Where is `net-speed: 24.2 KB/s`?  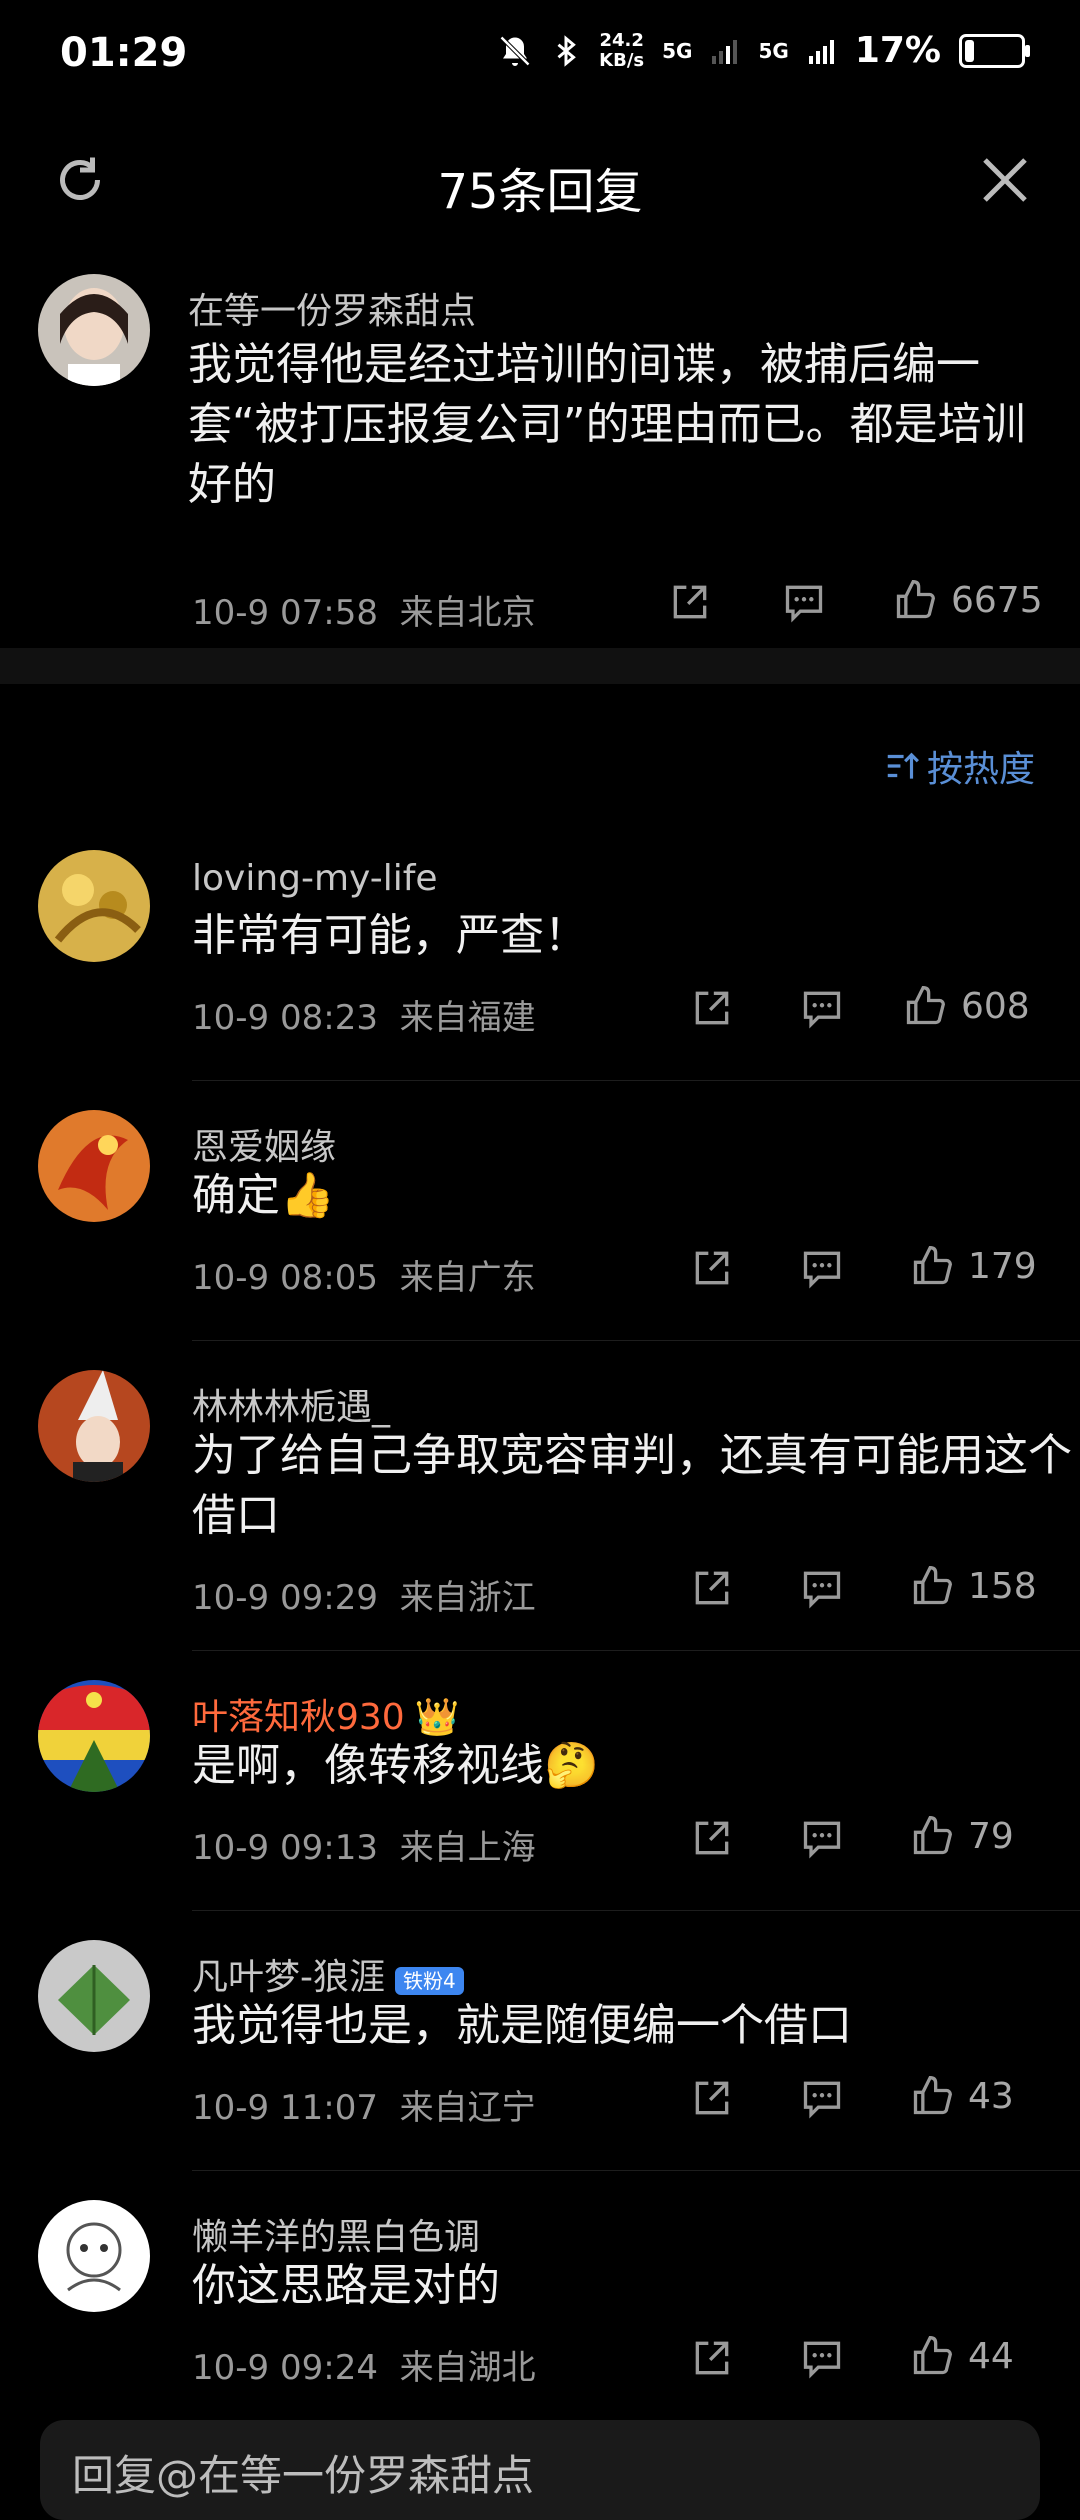 net-speed: 24.2 KB/s is located at coordinates (622, 50).